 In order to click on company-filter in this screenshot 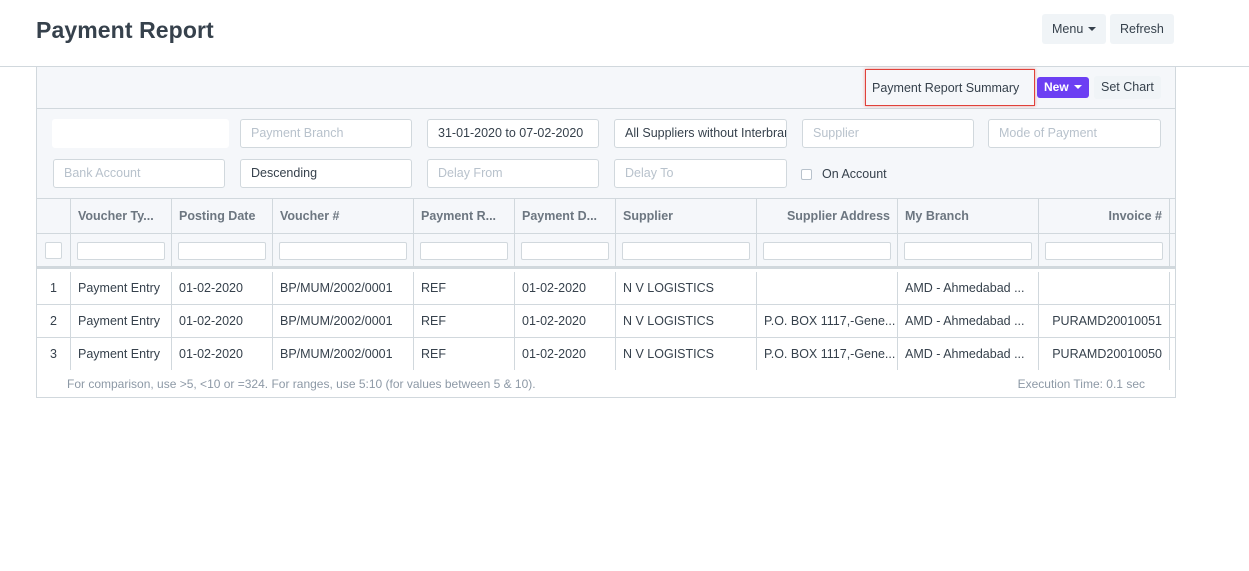, I will do `click(140, 133)`.